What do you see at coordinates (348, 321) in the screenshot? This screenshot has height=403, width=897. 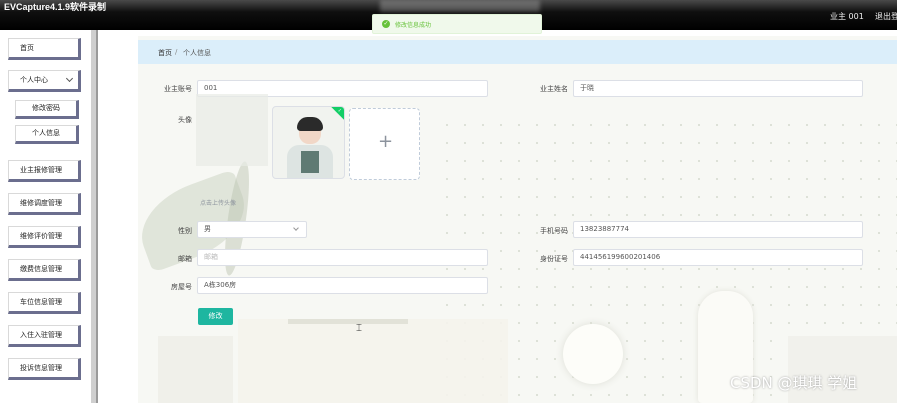 I see `background-decor-shelf` at bounding box center [348, 321].